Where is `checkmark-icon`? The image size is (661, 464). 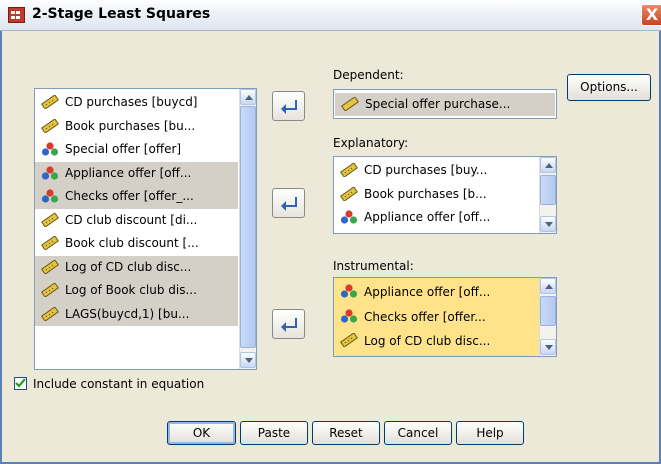 checkmark-icon is located at coordinates (20, 383).